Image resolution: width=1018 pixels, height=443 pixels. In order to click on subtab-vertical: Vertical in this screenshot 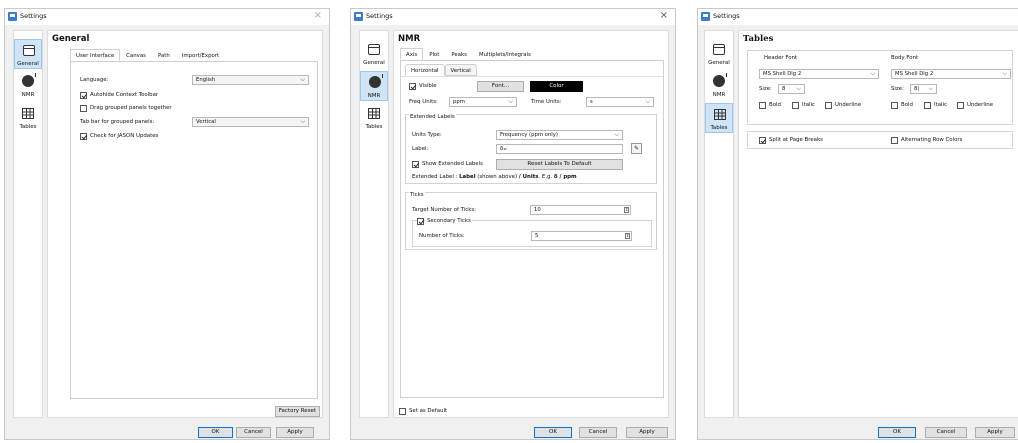, I will do `click(460, 70)`.